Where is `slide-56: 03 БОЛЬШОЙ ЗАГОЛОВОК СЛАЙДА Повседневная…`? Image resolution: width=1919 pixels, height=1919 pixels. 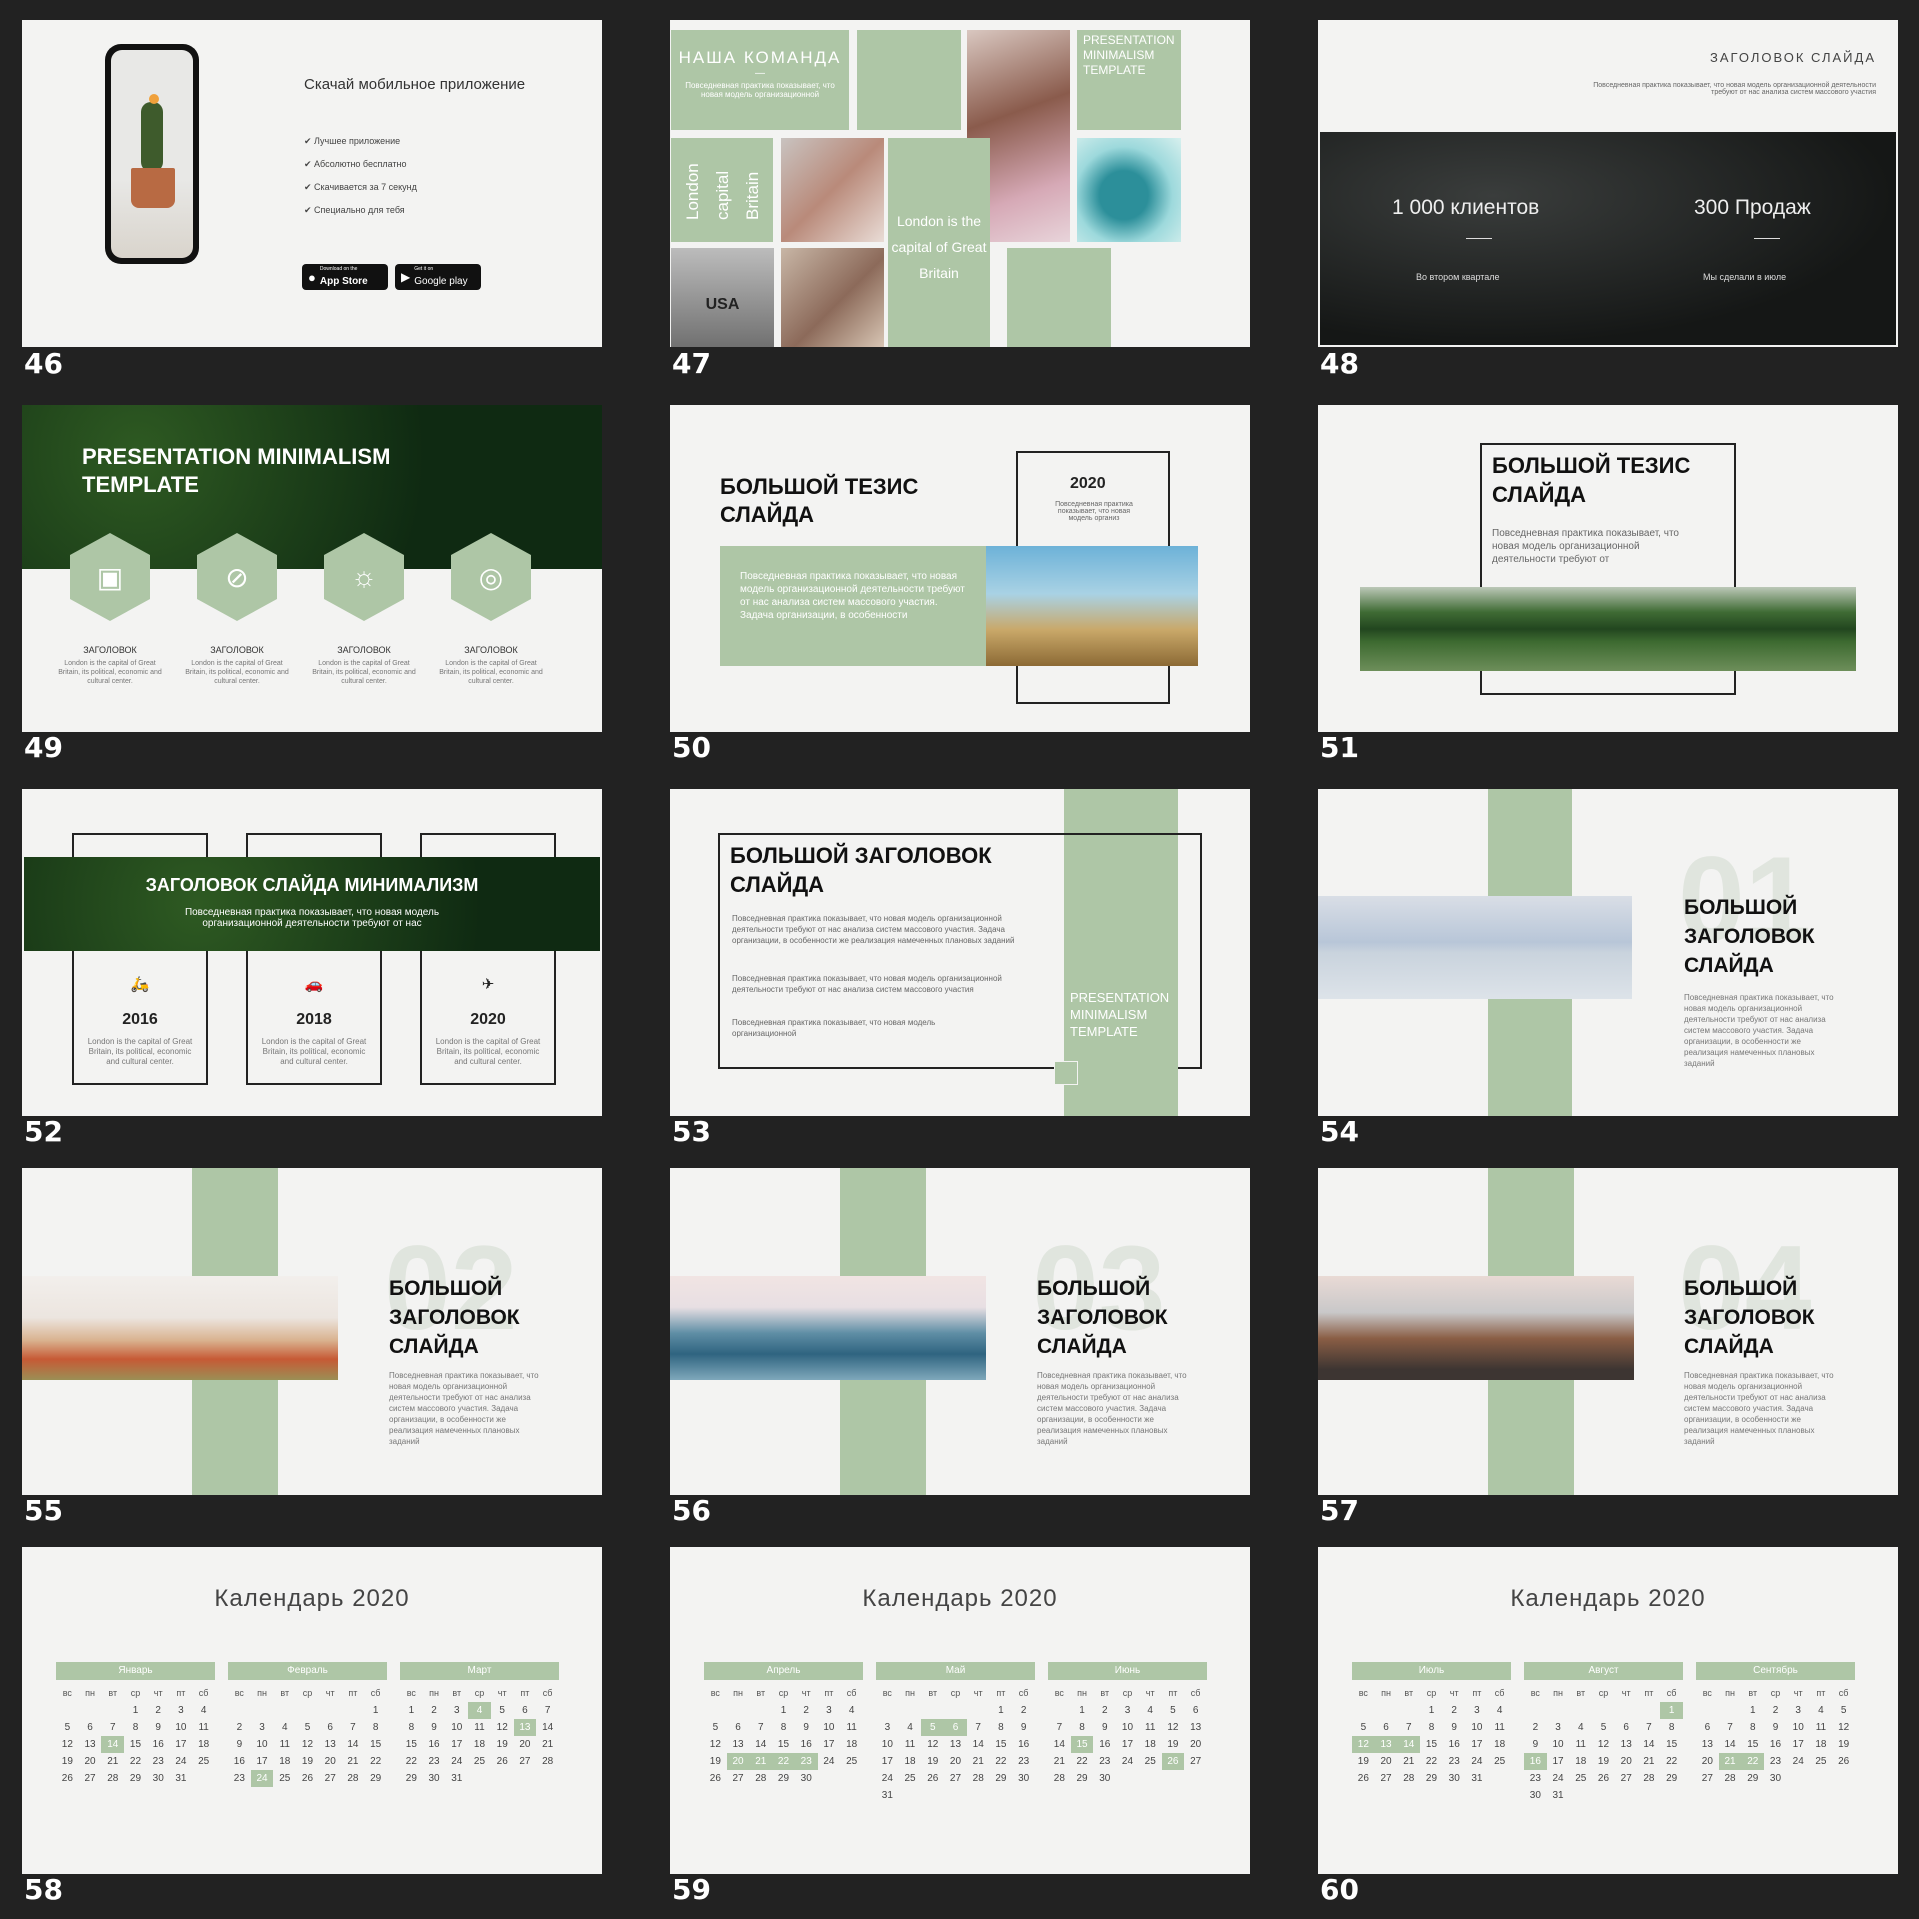
slide-56: 03 БОЛЬШОЙ ЗАГОЛОВОК СЛАЙДА Повседневная… is located at coordinates (960, 1331).